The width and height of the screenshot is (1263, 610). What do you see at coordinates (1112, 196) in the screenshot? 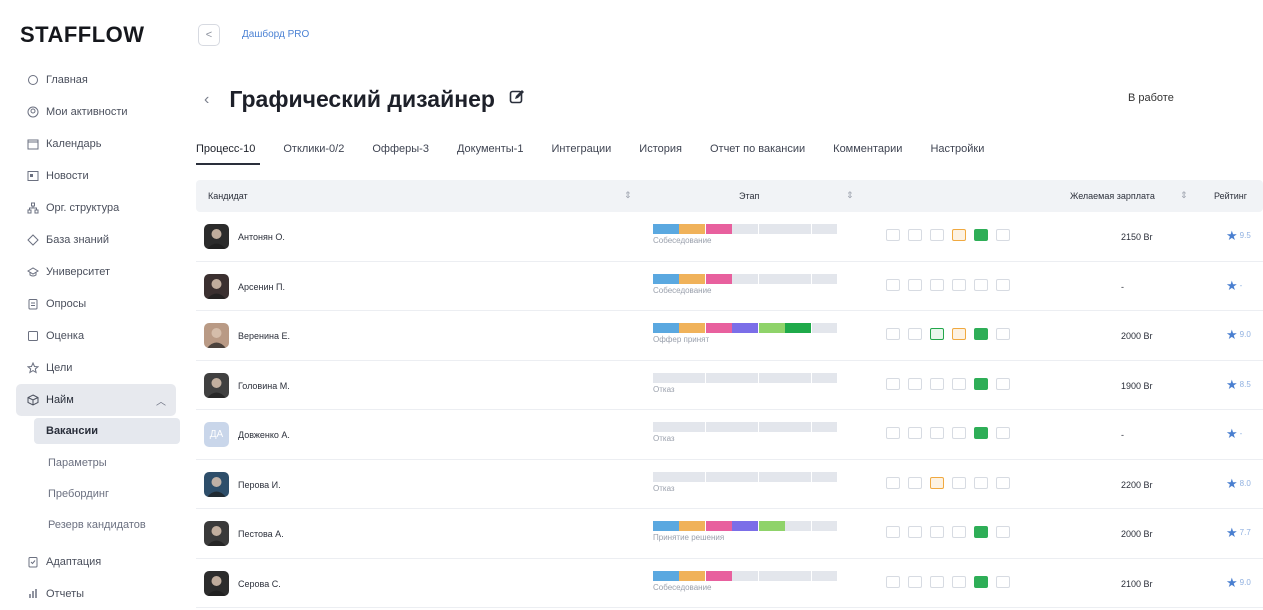
I see `column-header-salary: Желаемая зарплата` at bounding box center [1112, 196].